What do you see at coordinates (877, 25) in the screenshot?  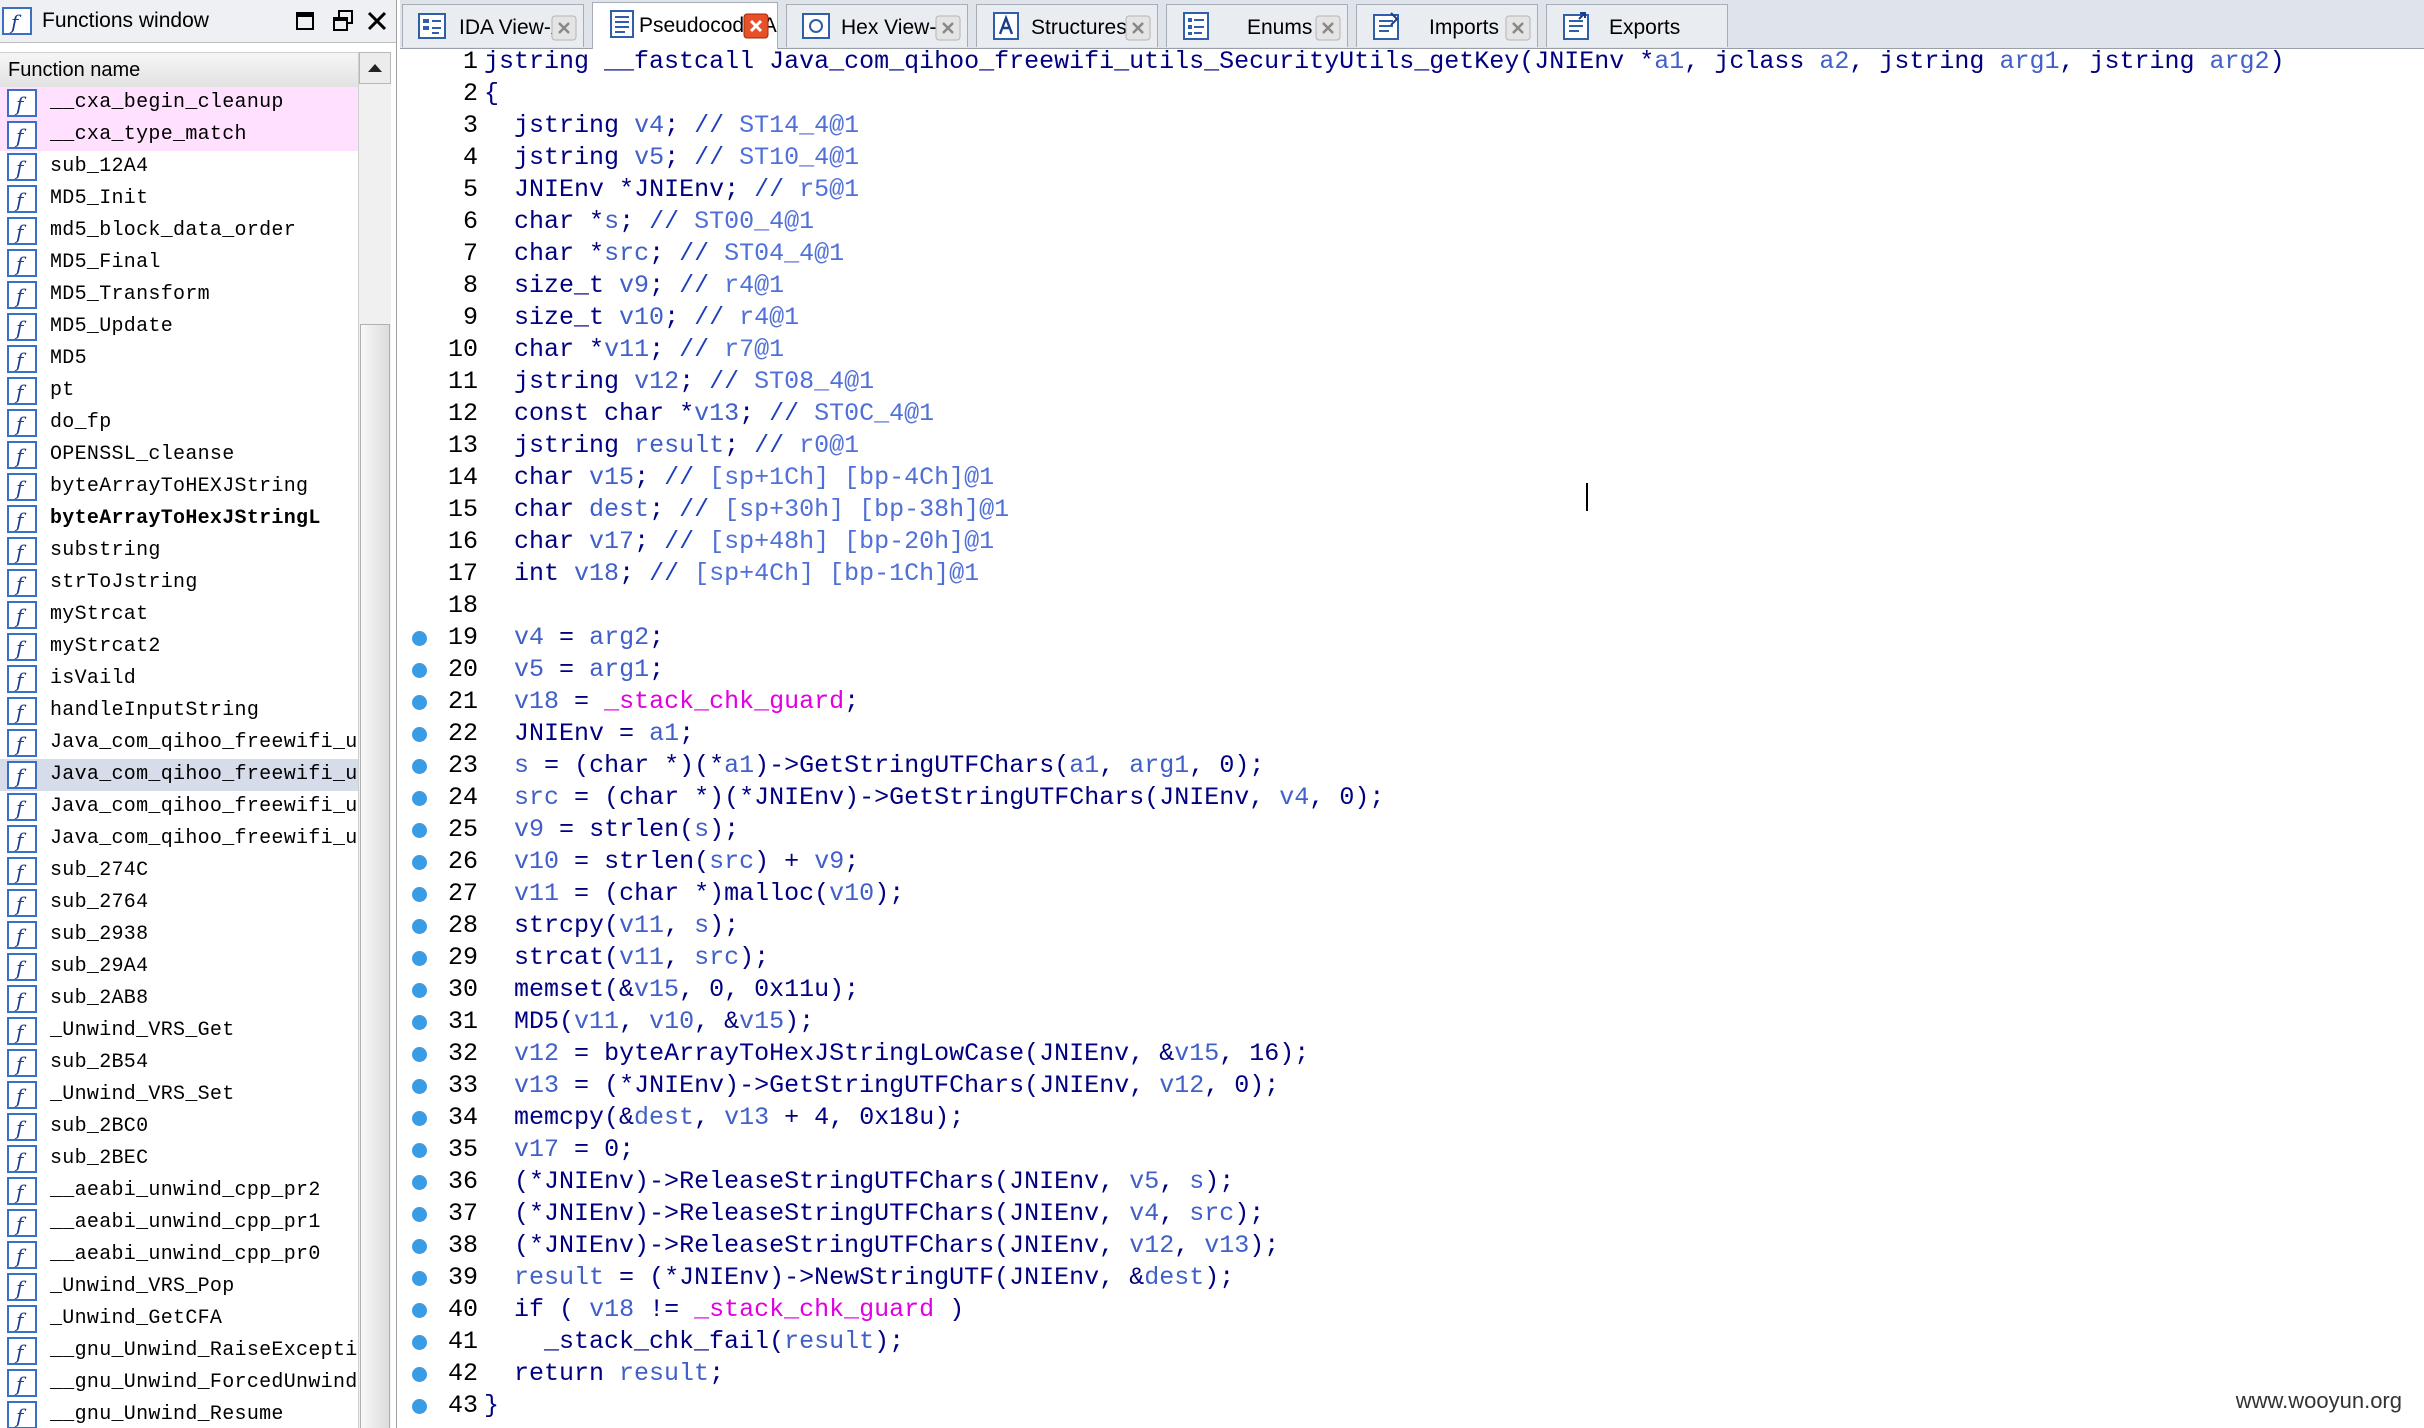 I see `tab-hex-view-1: Hex View-1` at bounding box center [877, 25].